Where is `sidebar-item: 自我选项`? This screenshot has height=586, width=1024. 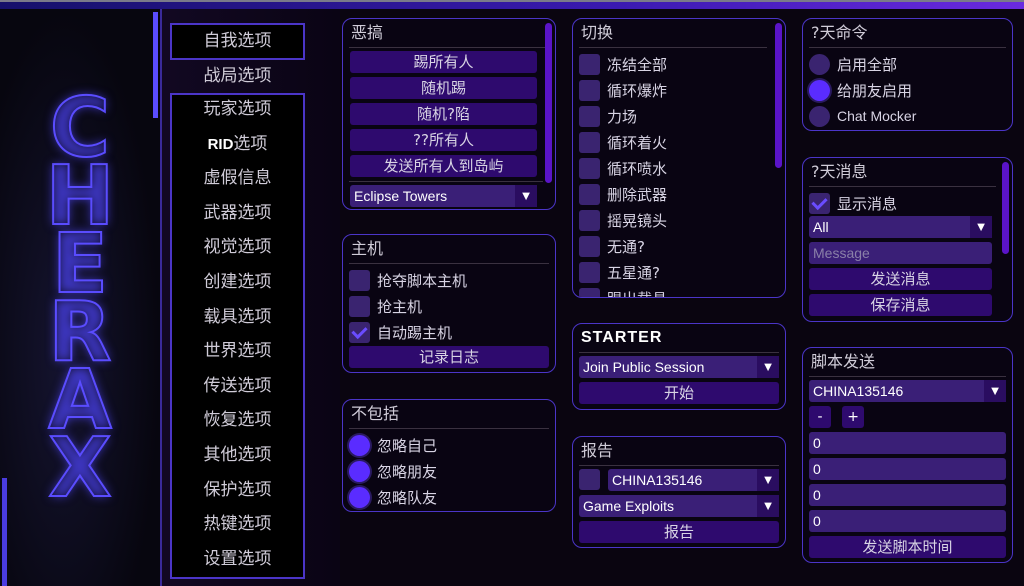
sidebar-item: 自我选项 is located at coordinates (237, 41).